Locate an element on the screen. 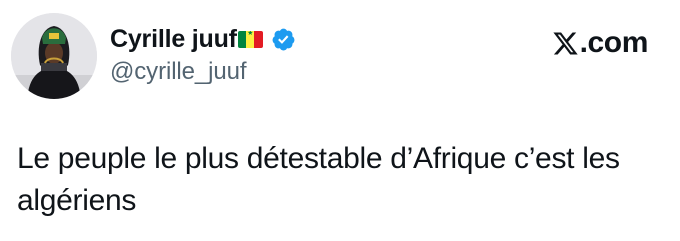 The height and width of the screenshot is (241, 680). avatar-image is located at coordinates (54, 56).